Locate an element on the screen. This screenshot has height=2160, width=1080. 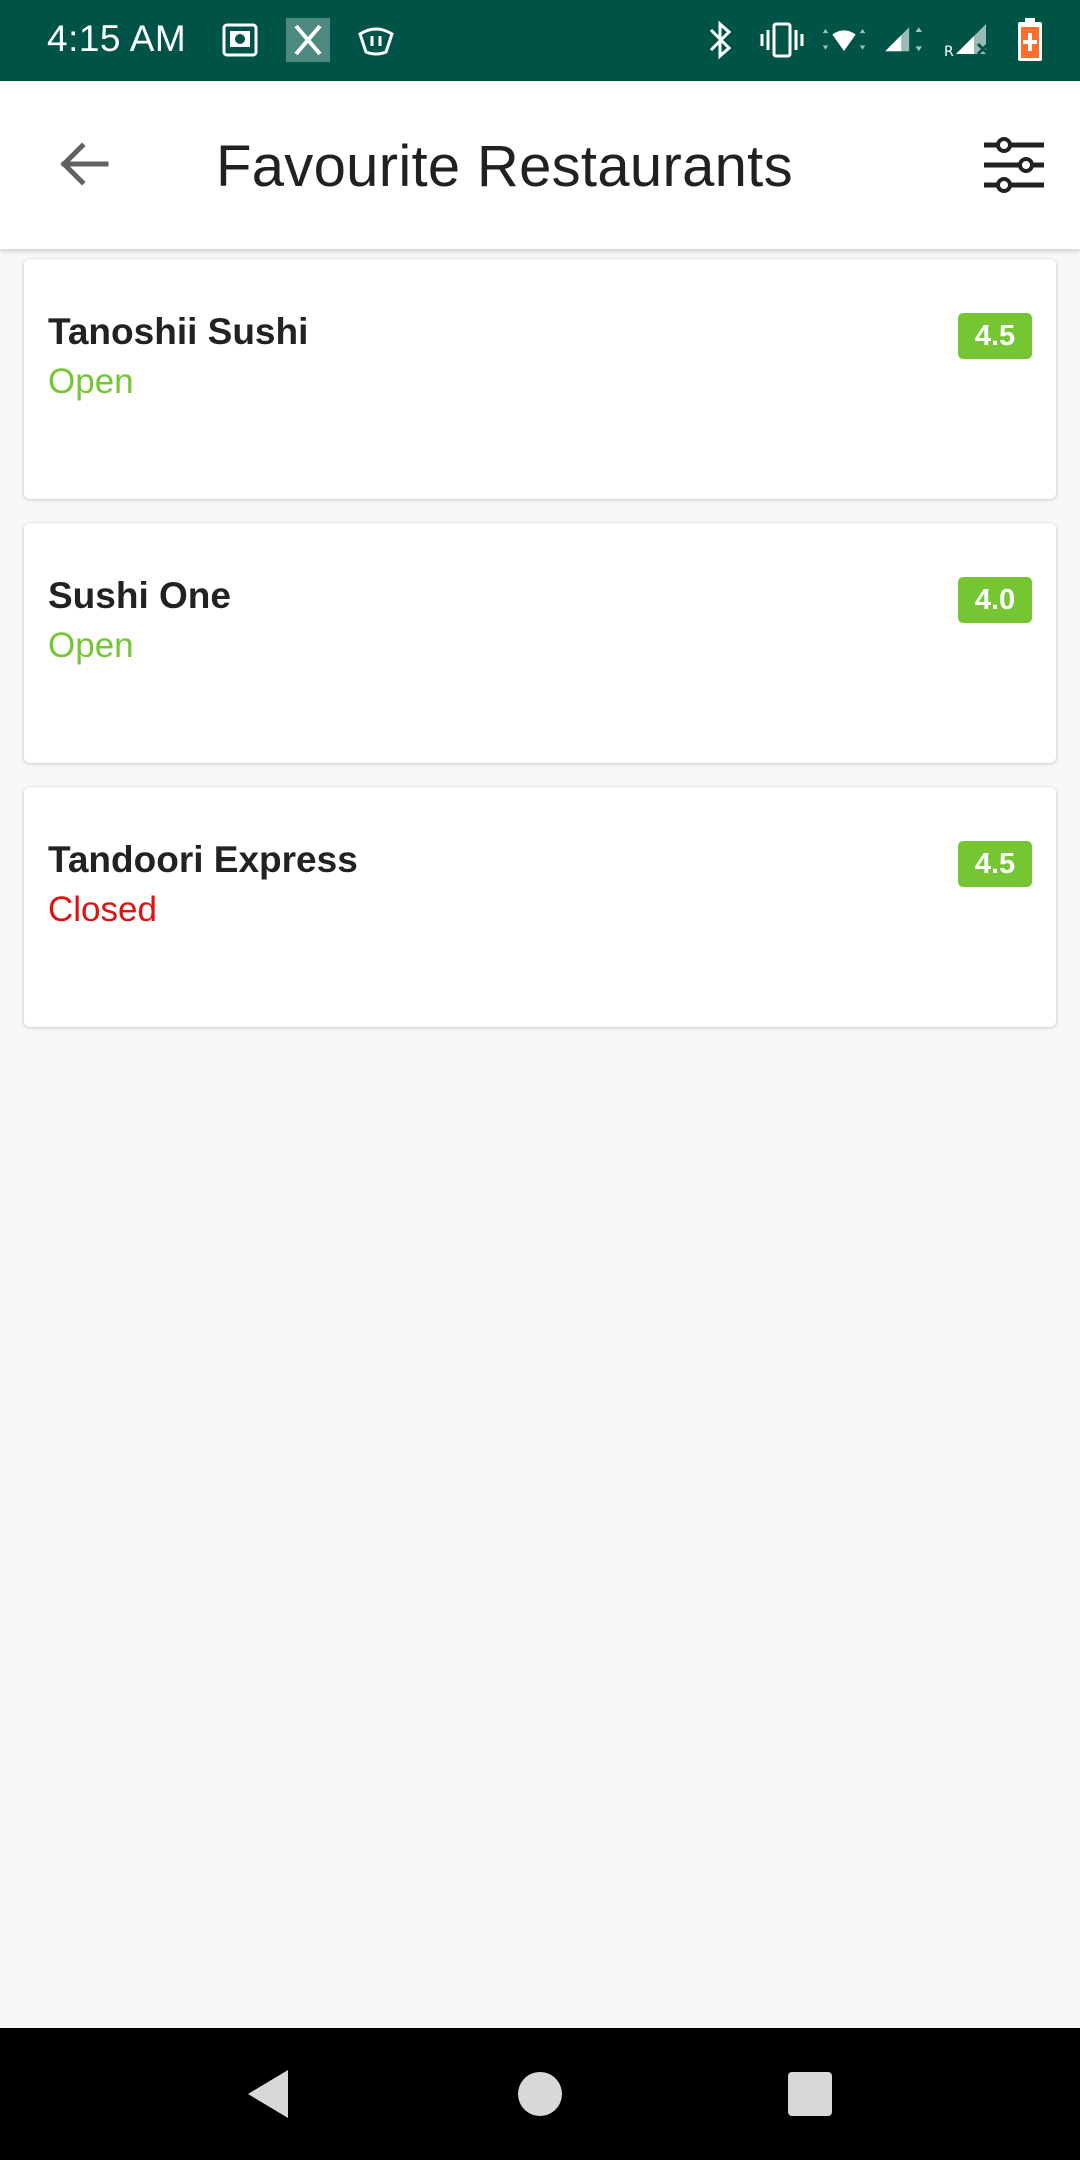
status-time: 4:15 AM is located at coordinates (117, 38).